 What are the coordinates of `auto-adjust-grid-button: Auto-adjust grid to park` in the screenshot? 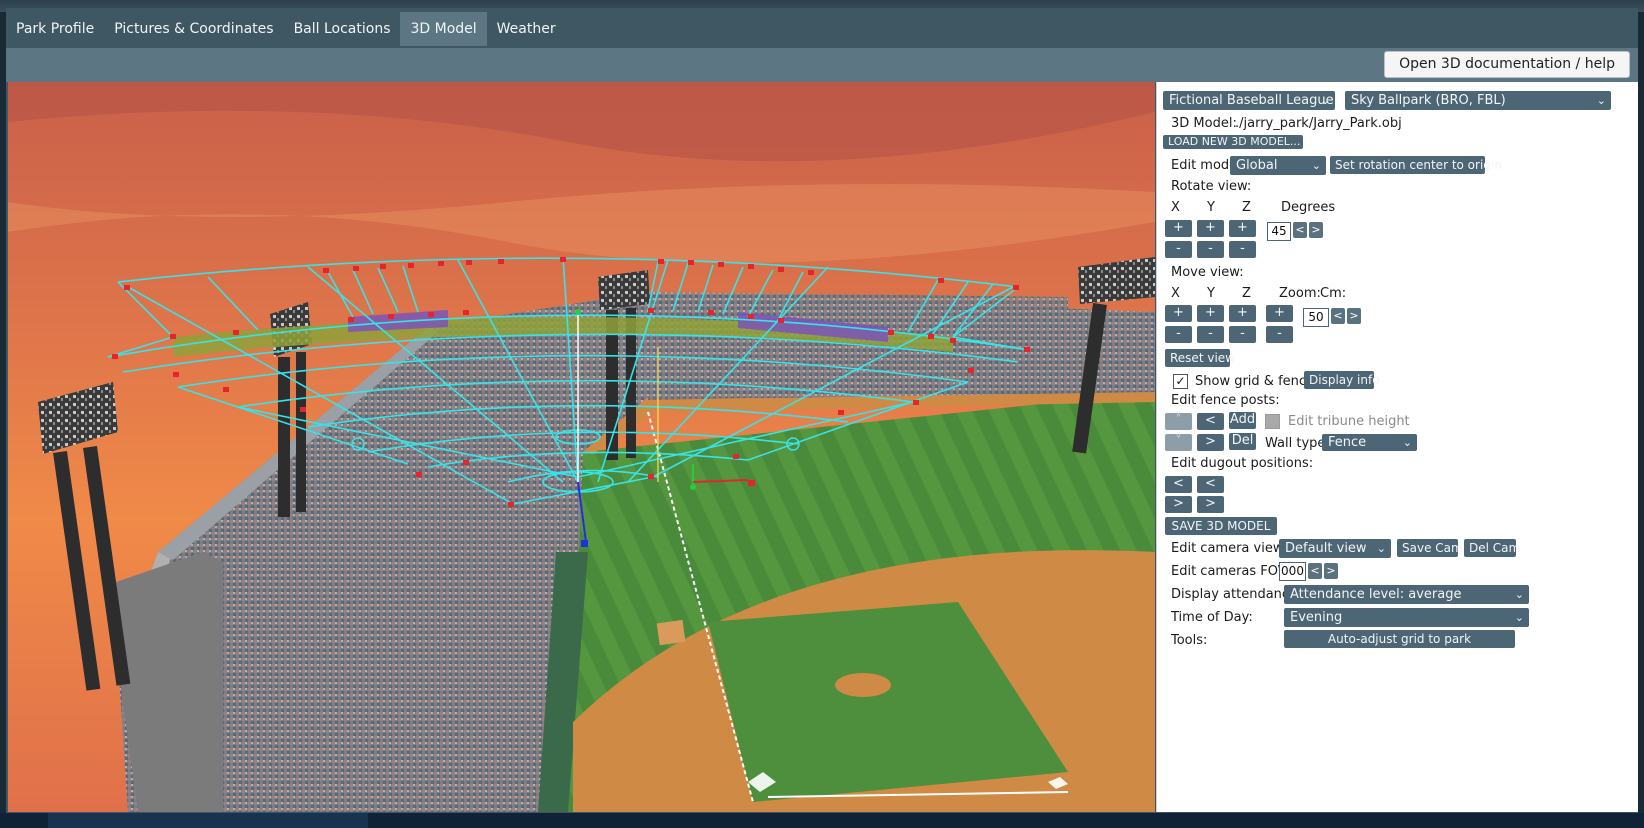 It's located at (1399, 639).